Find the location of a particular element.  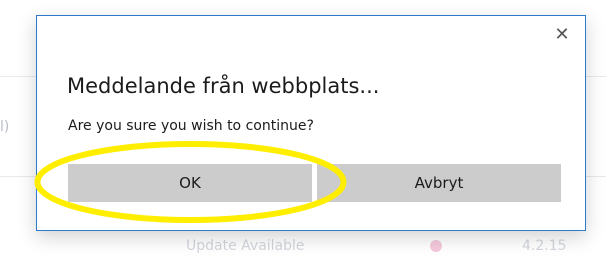

background-text-fragment: l) is located at coordinates (5, 127).